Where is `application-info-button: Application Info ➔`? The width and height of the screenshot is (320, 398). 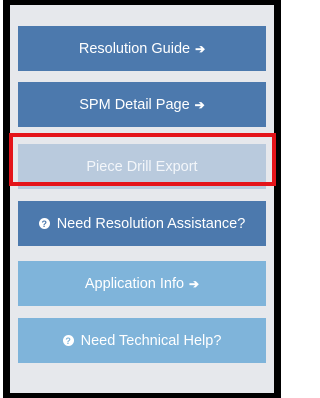
application-info-button: Application Info ➔ is located at coordinates (142, 283).